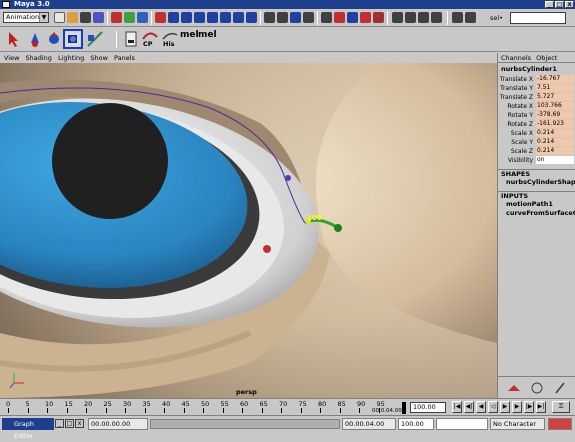  I want to click on attr-row: Visibility on, so click(536, 160).